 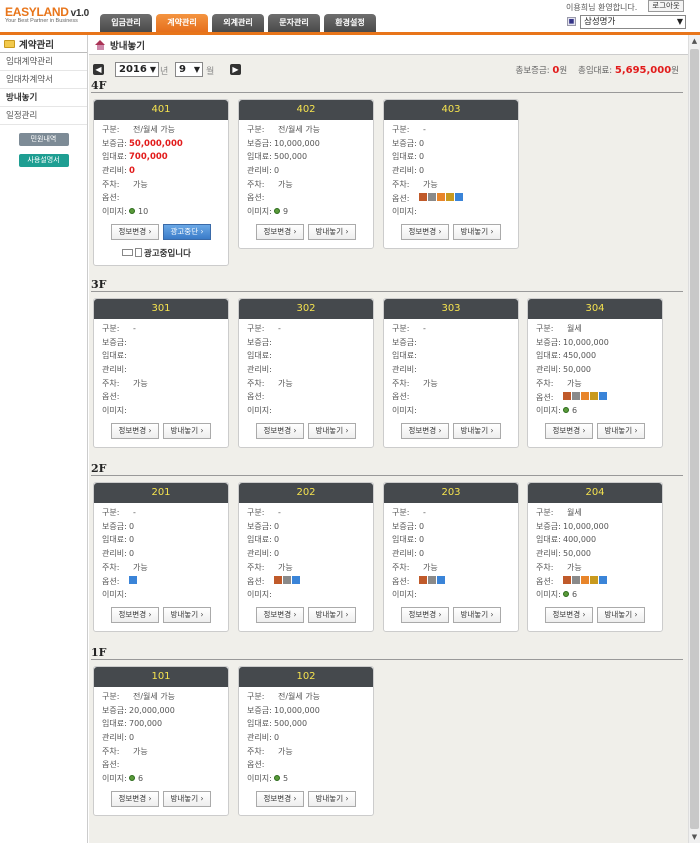 What do you see at coordinates (577, 554) in the screenshot?
I see `room-fee-value: 50,000` at bounding box center [577, 554].